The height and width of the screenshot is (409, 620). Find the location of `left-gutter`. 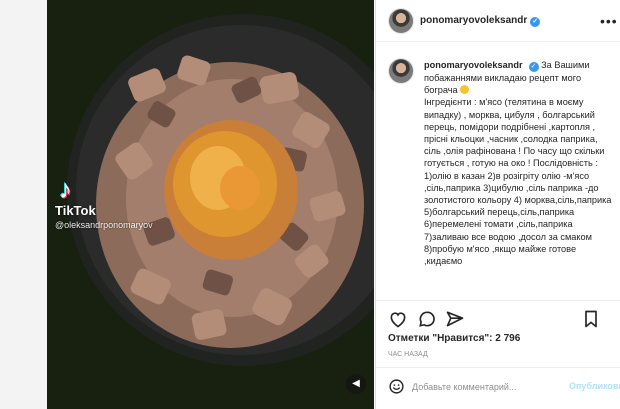

left-gutter is located at coordinates (23, 204).